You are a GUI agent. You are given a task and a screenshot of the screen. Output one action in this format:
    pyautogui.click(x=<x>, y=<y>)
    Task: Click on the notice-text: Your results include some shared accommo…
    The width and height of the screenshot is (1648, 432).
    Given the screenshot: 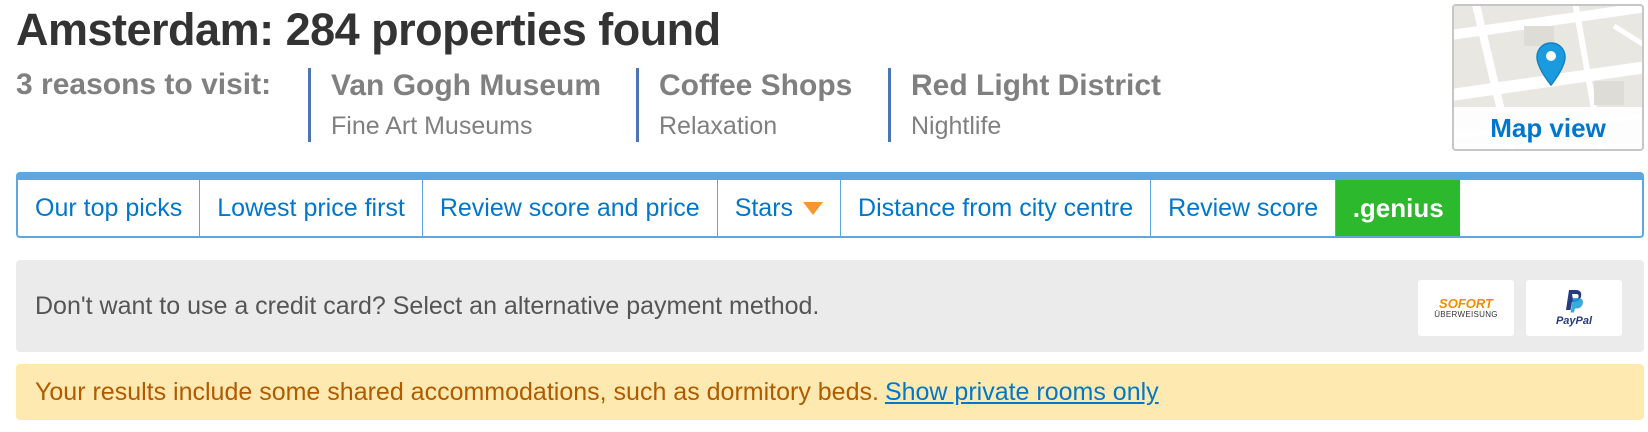 What is the action you would take?
    pyautogui.click(x=457, y=392)
    